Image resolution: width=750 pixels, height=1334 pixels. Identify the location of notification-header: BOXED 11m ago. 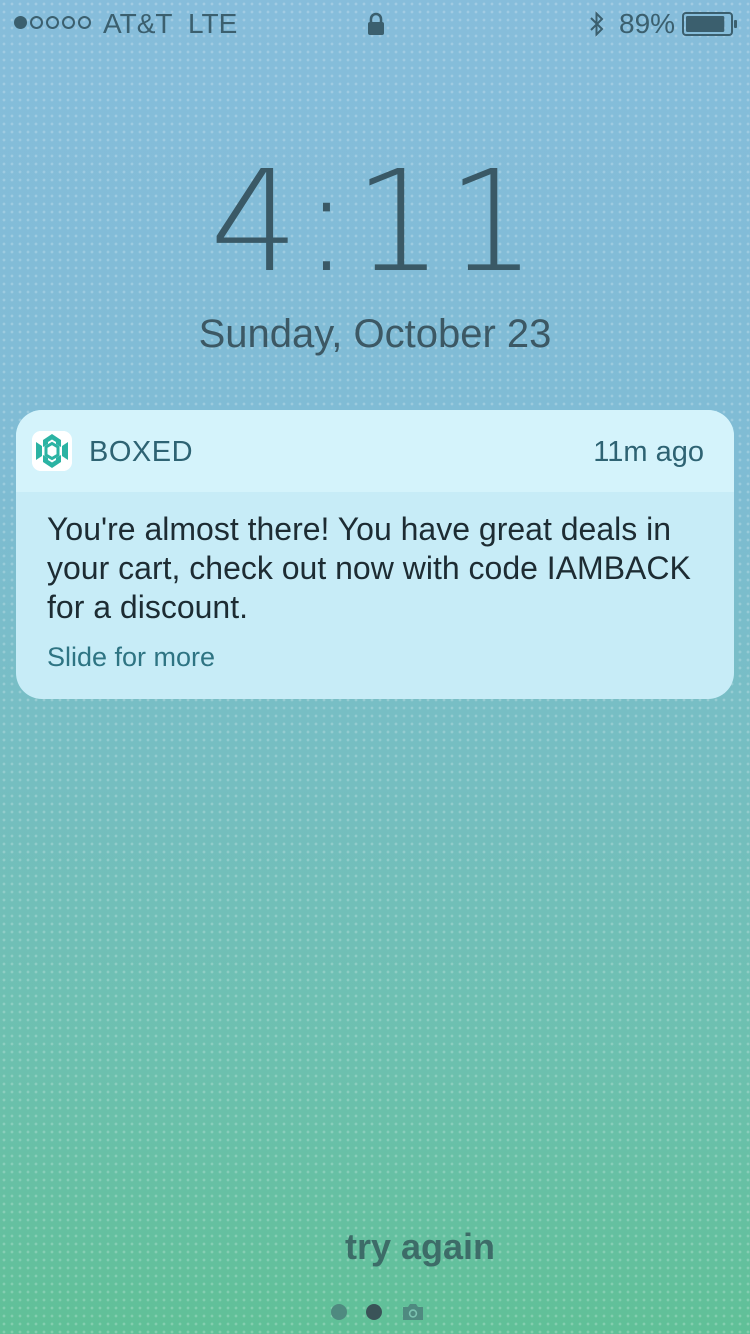
(375, 451).